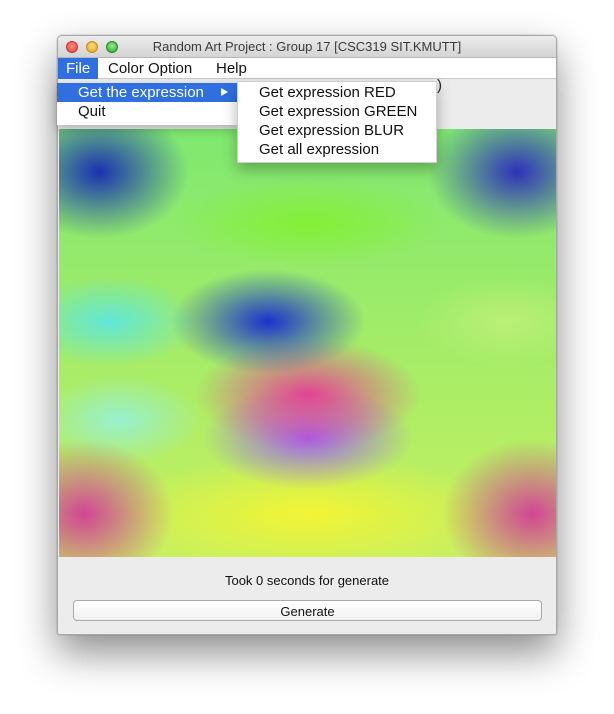 The height and width of the screenshot is (714, 614). I want to click on menu-item-label: Get the expression, so click(141, 92).